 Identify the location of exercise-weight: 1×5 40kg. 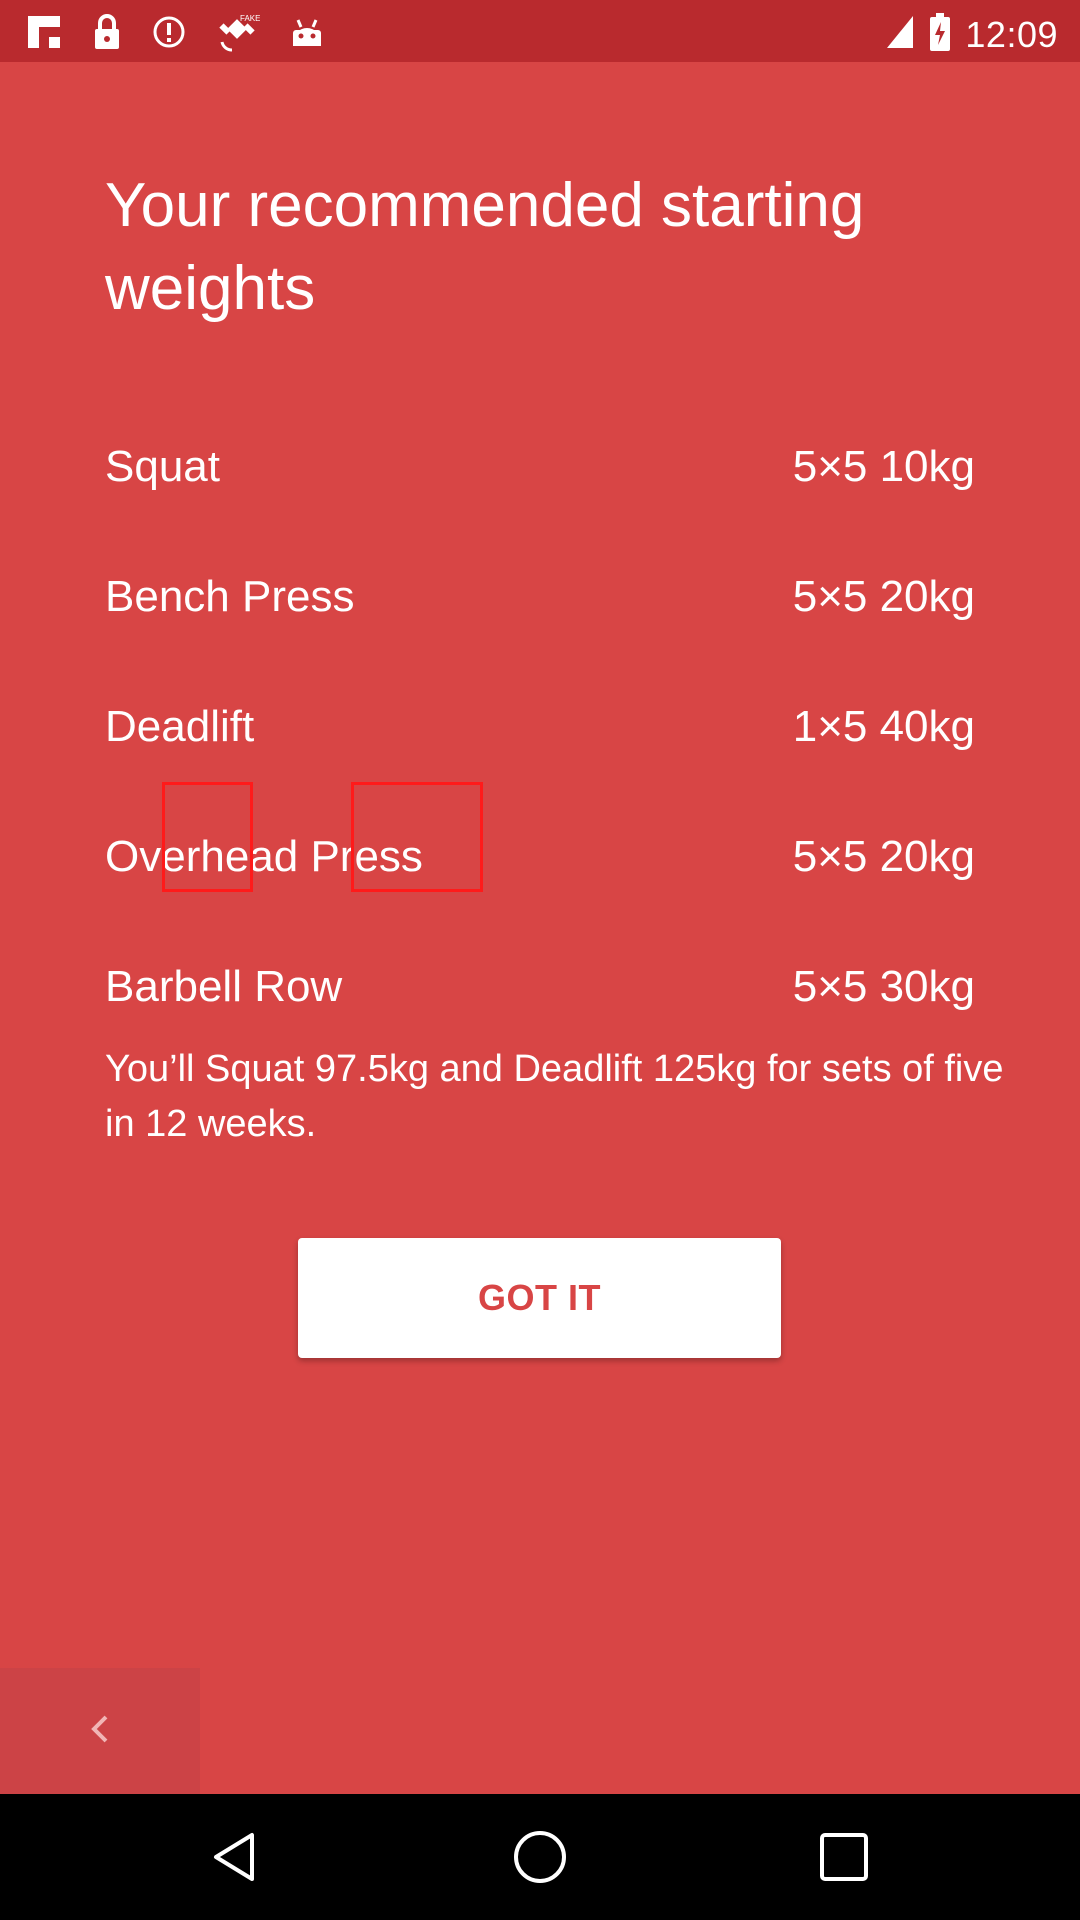
(883, 726).